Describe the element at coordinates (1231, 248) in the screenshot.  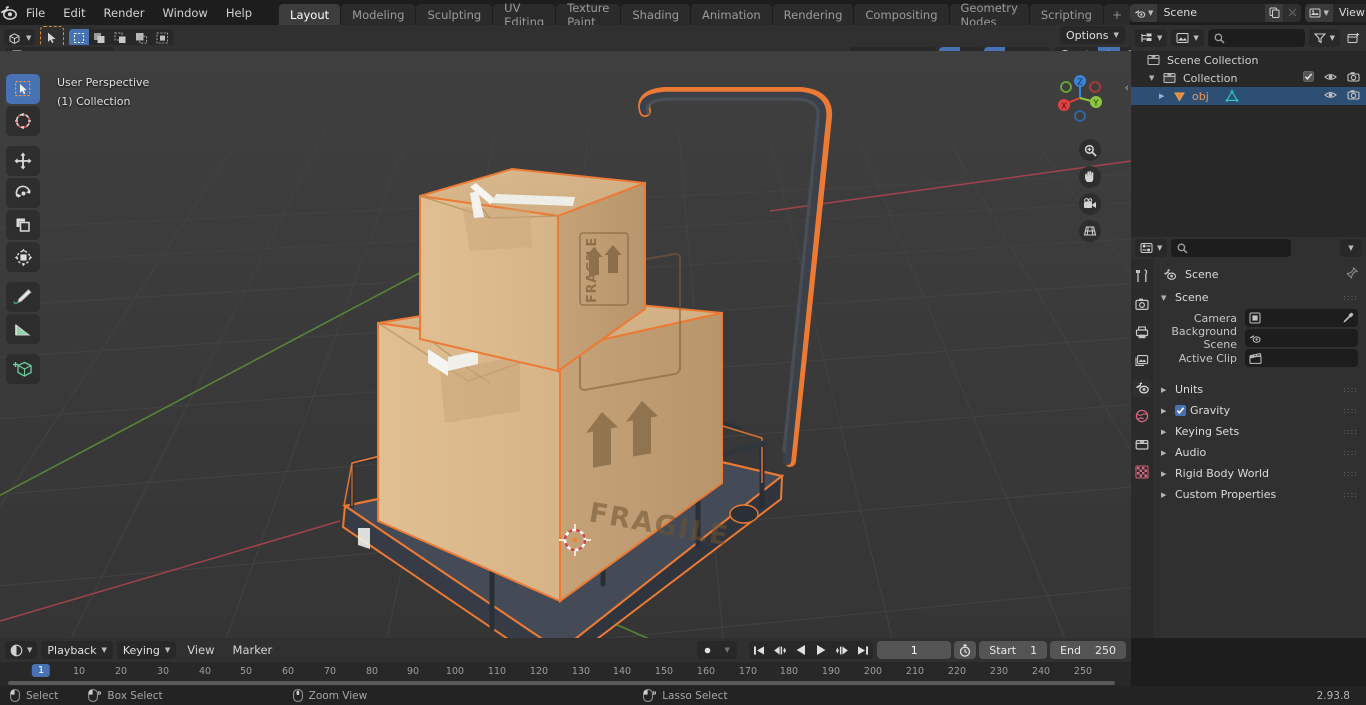
I see `properties-search-input` at that location.